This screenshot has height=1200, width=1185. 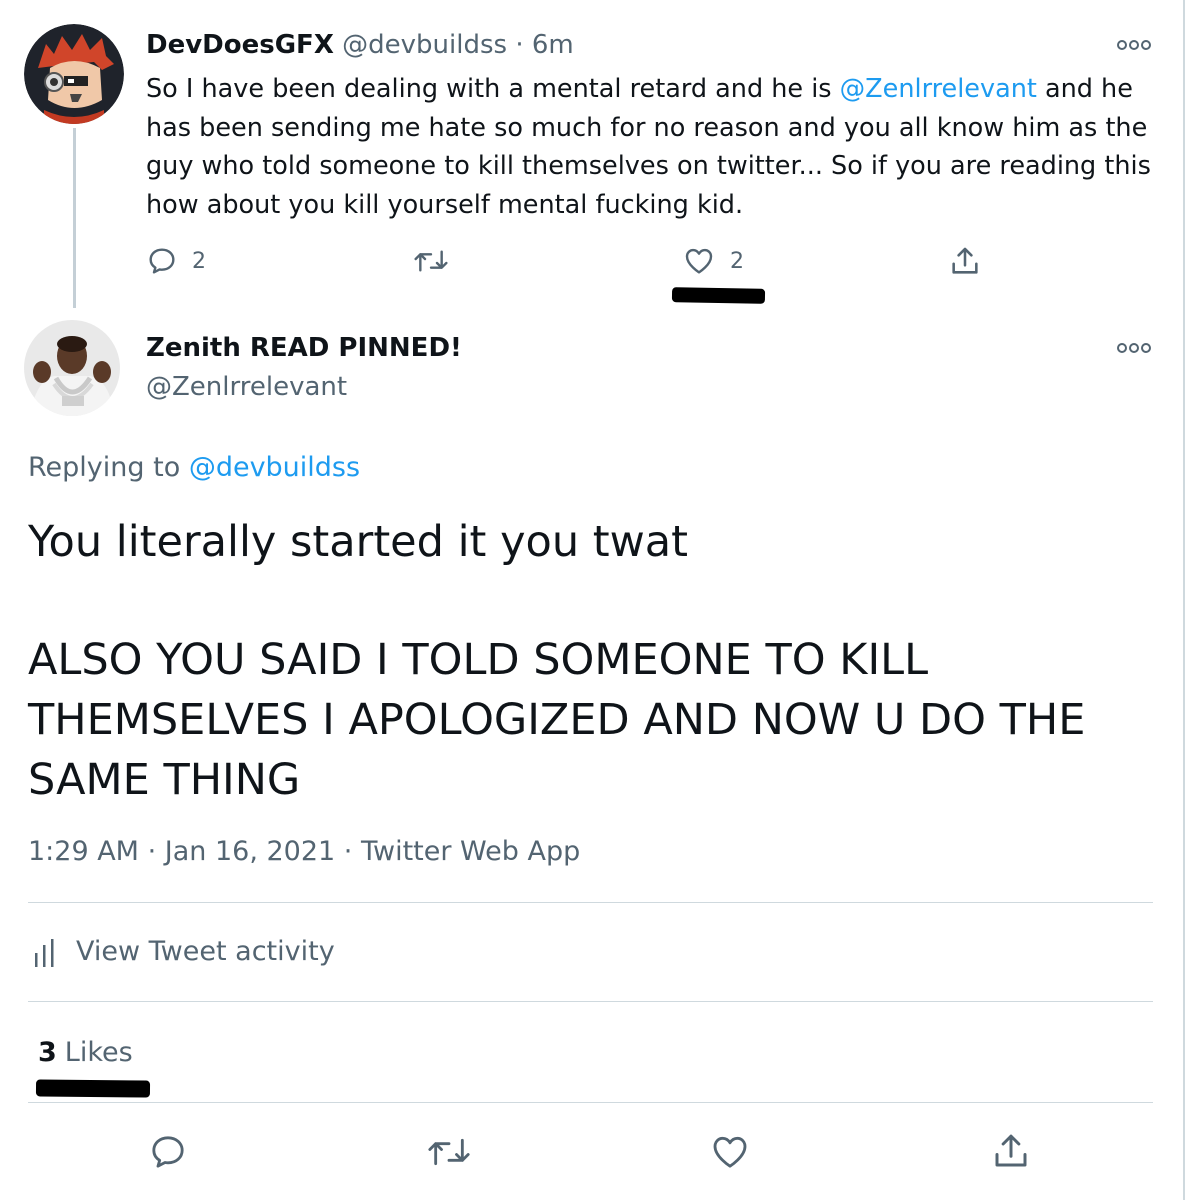 I want to click on parent-share-button, so click(x=965, y=261).